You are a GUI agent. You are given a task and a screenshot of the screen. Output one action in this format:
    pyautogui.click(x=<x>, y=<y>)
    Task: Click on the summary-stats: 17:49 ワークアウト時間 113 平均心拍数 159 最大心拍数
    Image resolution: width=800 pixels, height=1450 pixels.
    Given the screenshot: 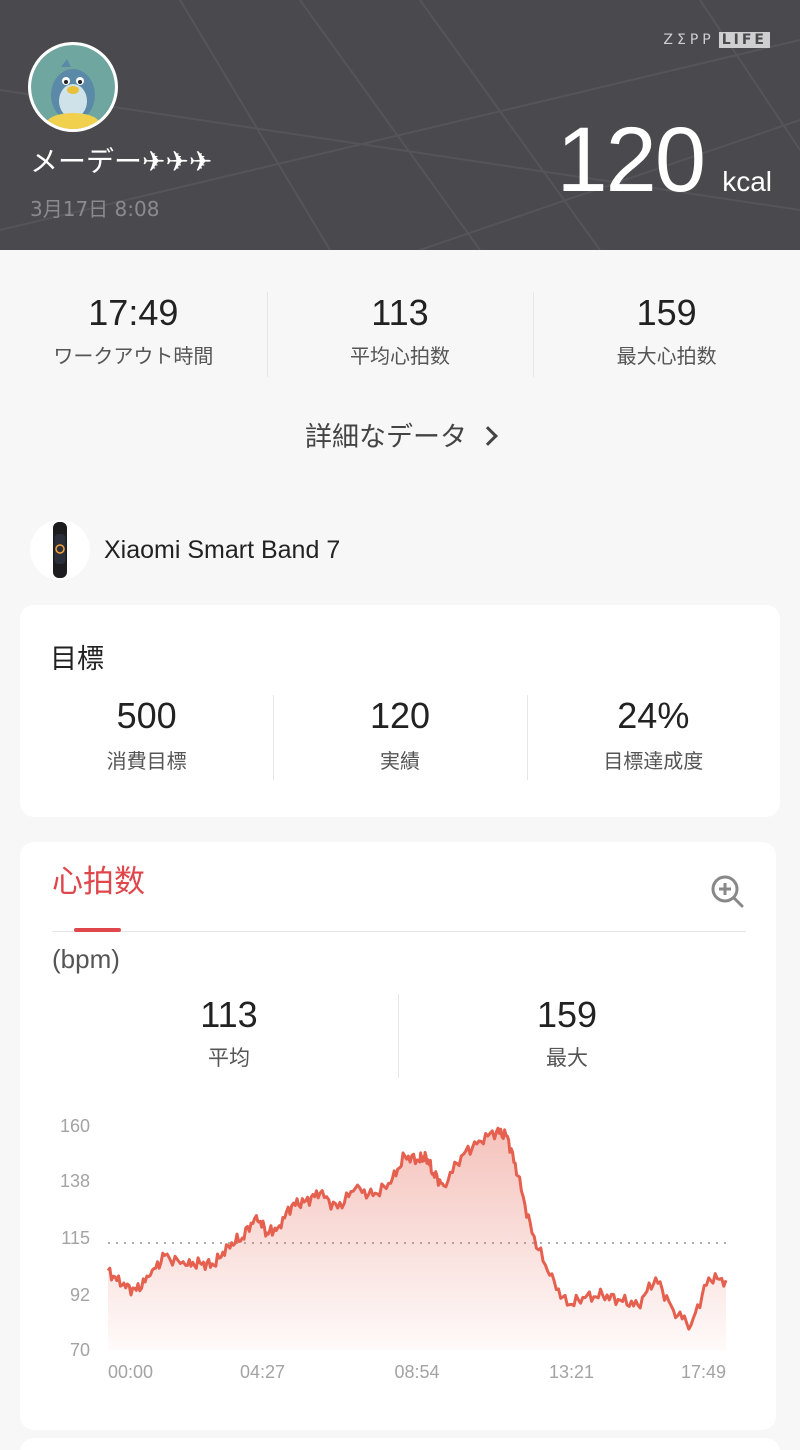 What is the action you would take?
    pyautogui.click(x=400, y=332)
    